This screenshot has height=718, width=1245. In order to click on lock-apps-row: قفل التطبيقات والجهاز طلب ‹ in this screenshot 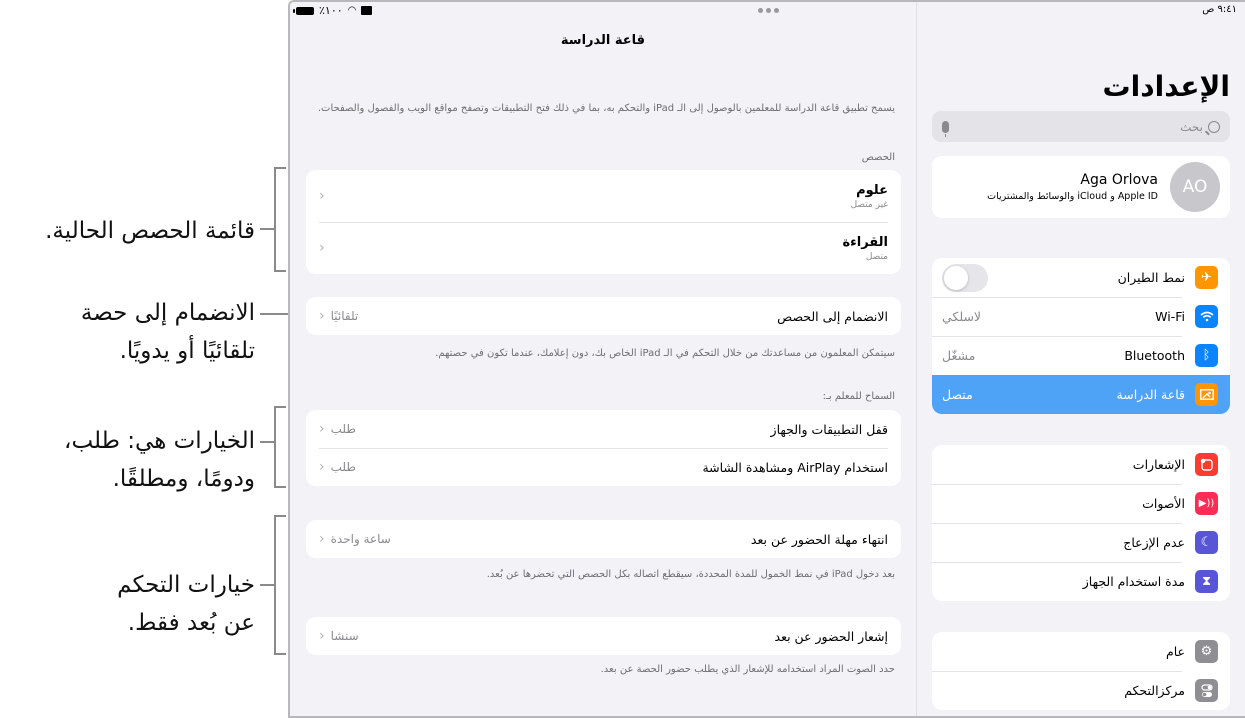, I will do `click(603, 429)`.